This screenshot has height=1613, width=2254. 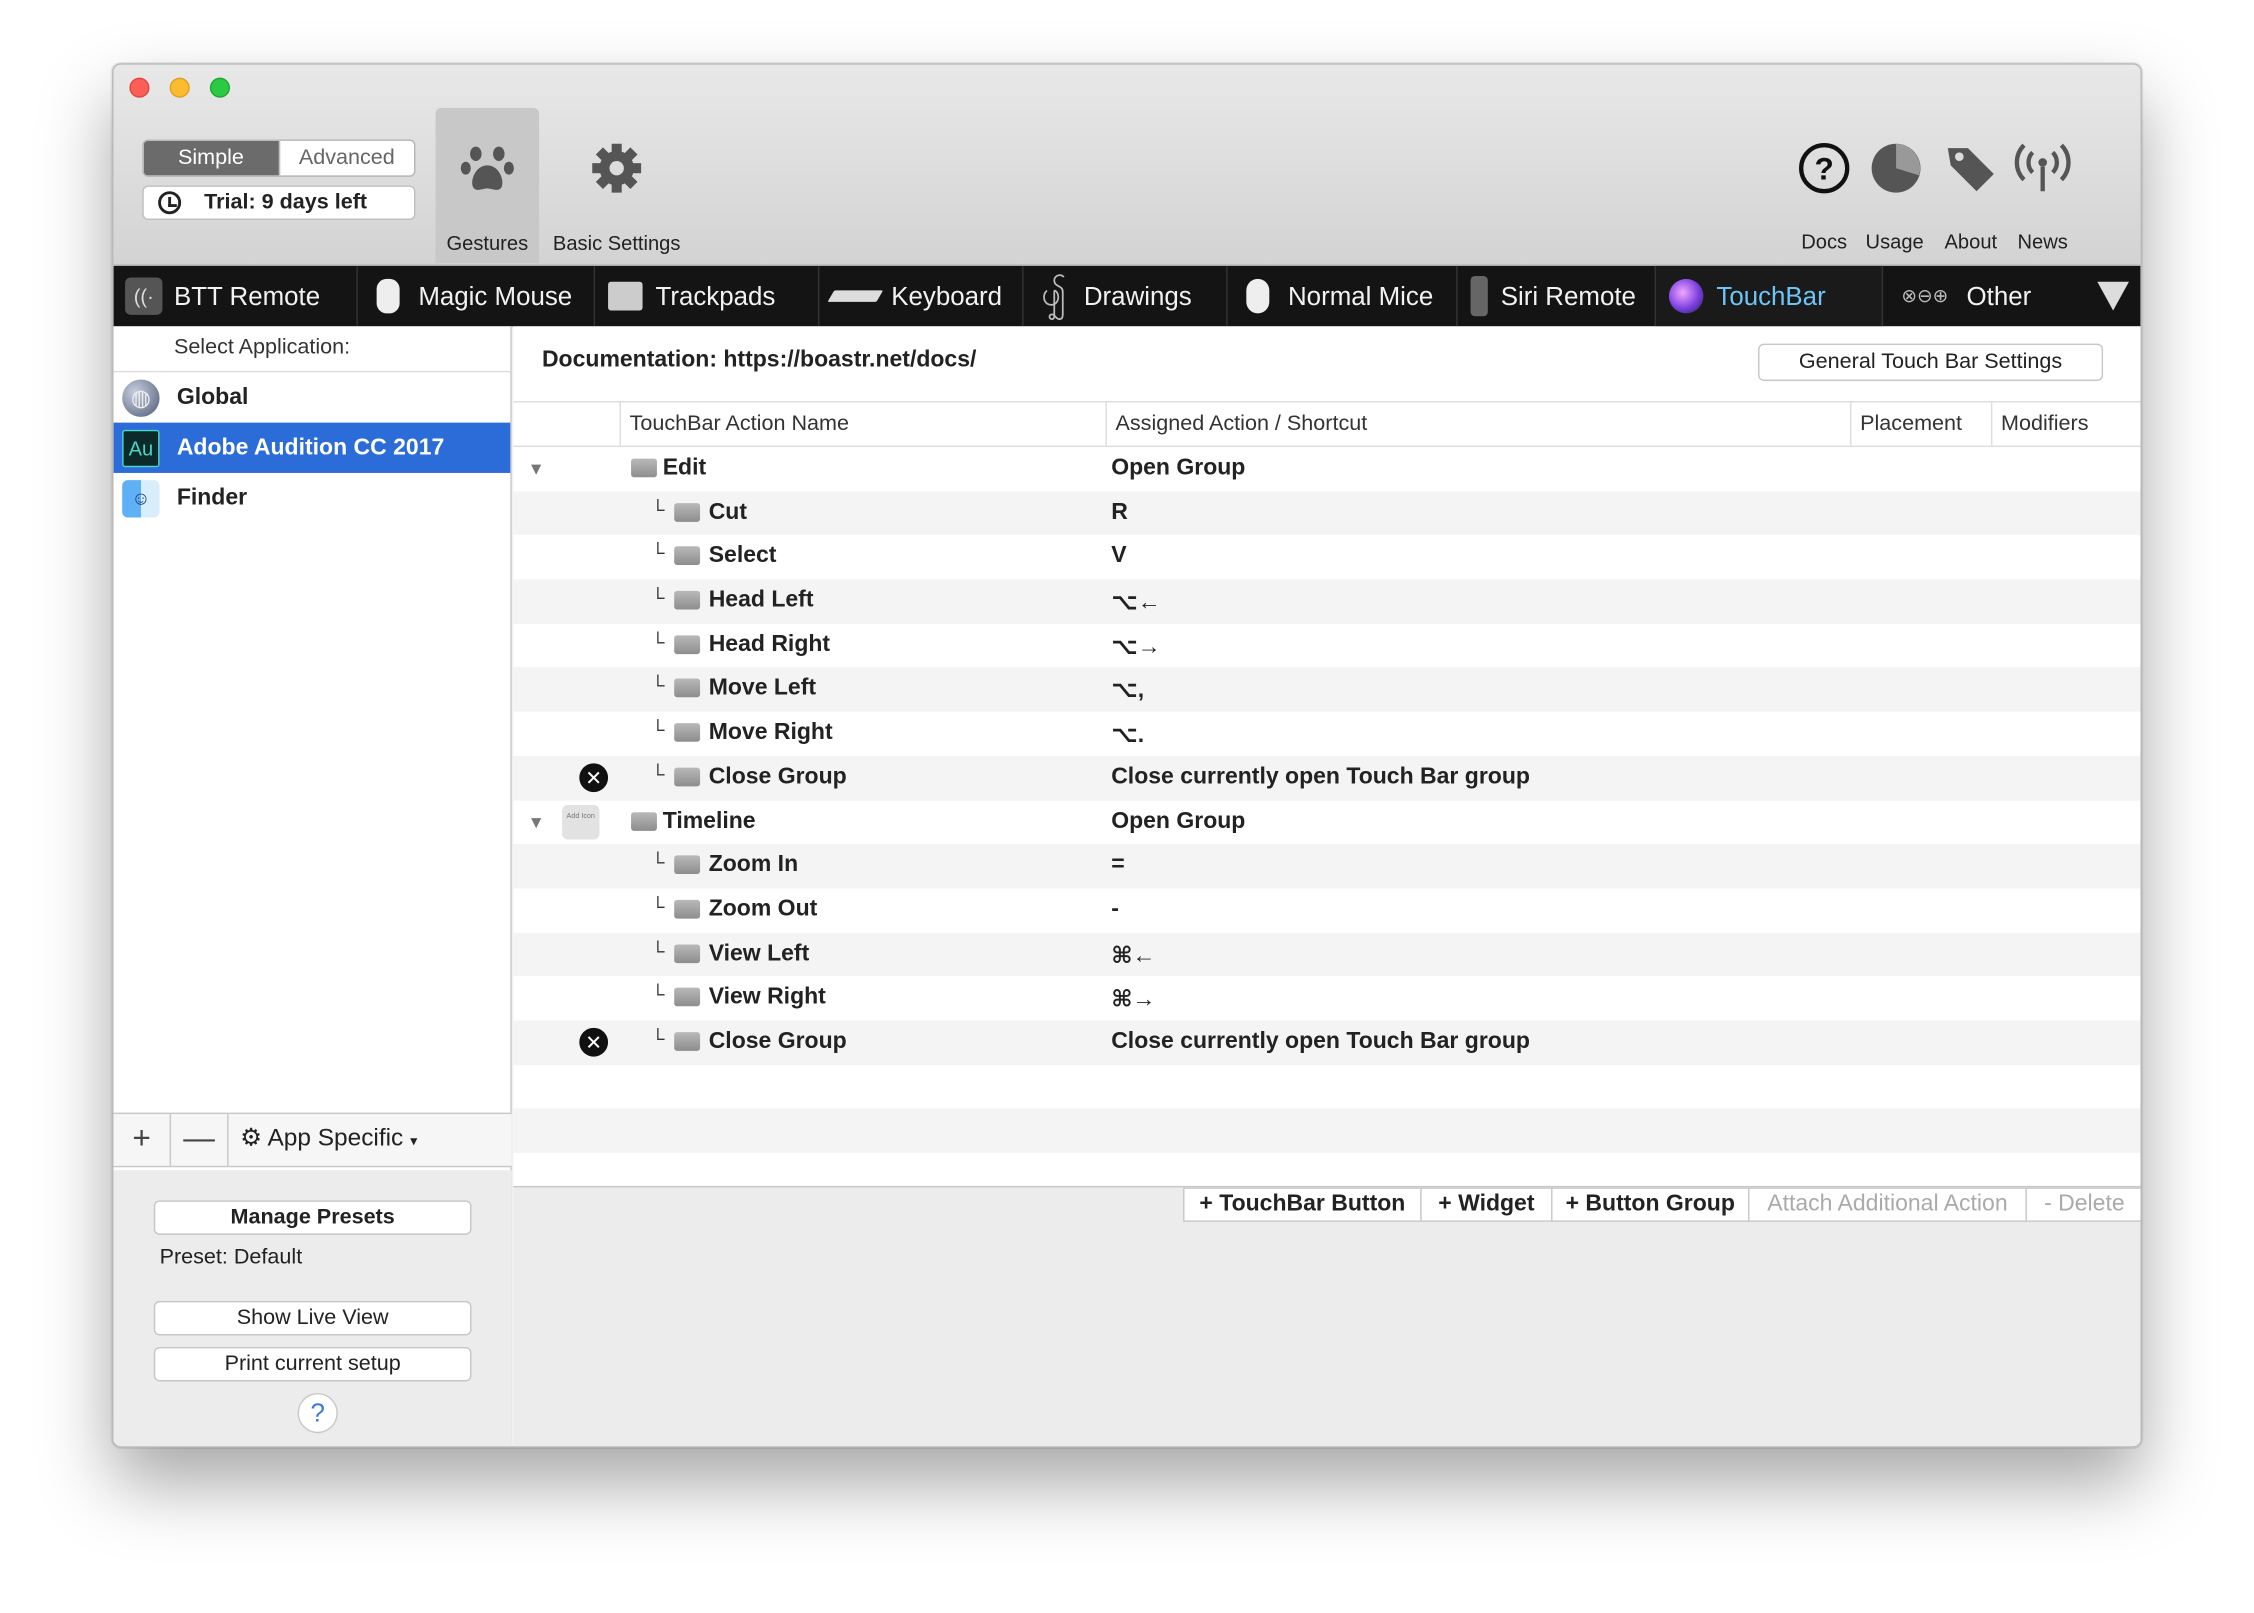 What do you see at coordinates (200, 1140) in the screenshot?
I see `remove-app-button: —` at bounding box center [200, 1140].